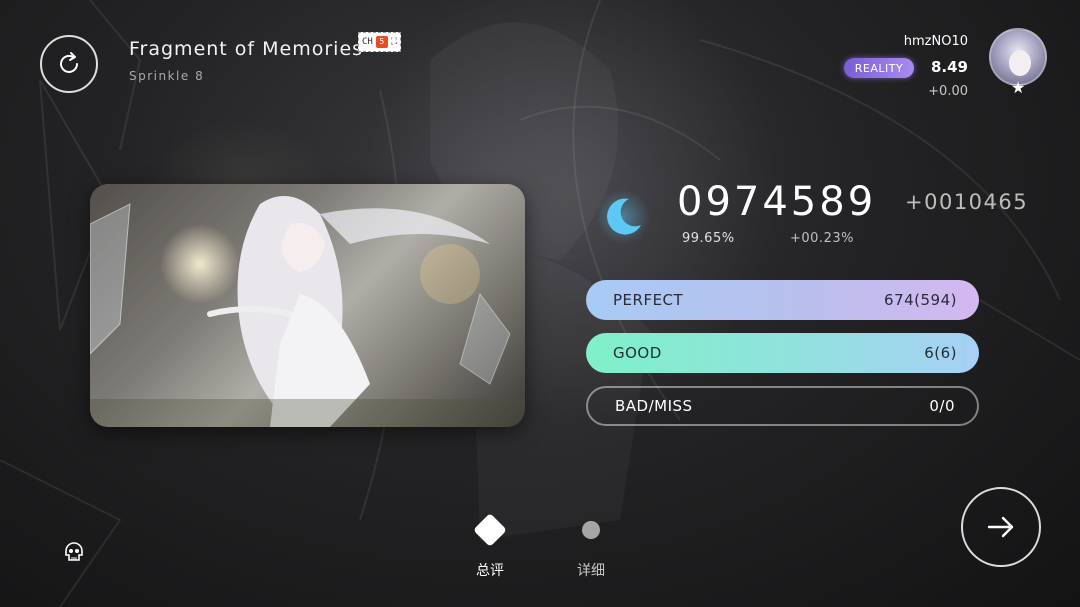 The image size is (1080, 607). What do you see at coordinates (949, 67) in the screenshot?
I see `player-rating: 8.49` at bounding box center [949, 67].